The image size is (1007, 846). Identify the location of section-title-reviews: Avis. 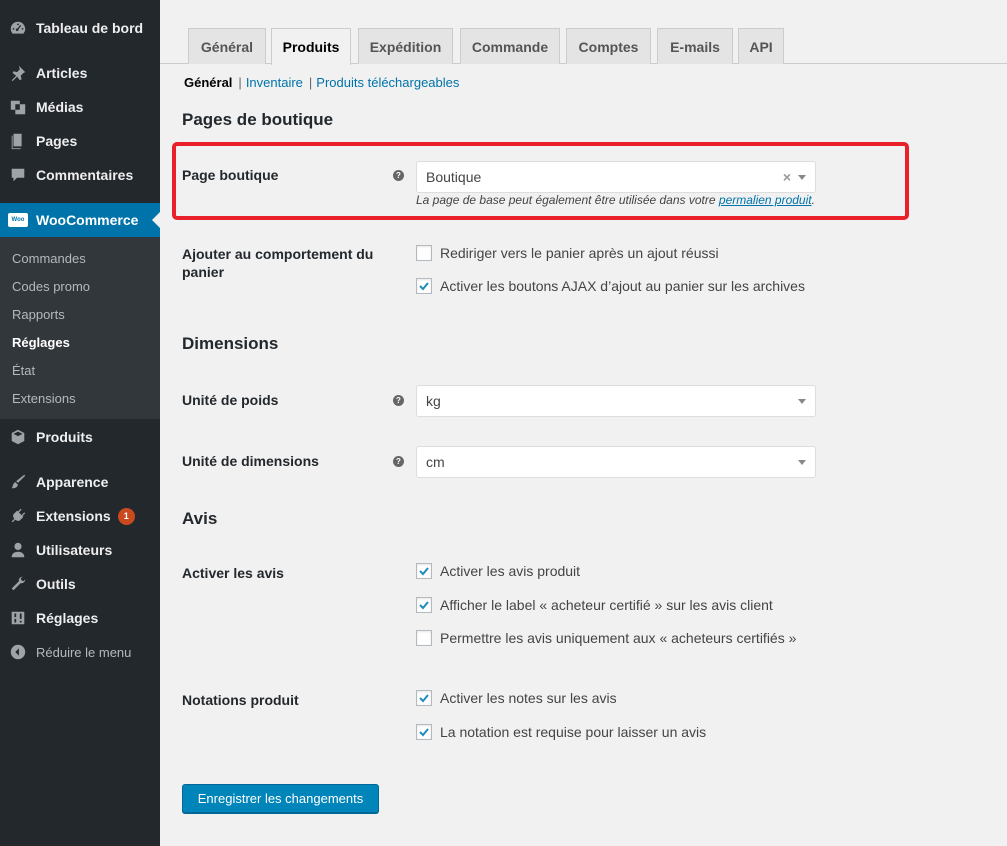
(200, 518).